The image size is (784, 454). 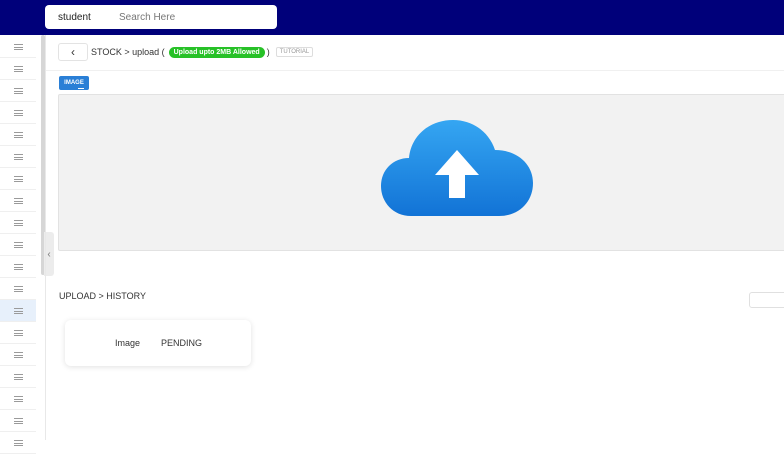 What do you see at coordinates (182, 343) in the screenshot?
I see `history-item-status: PENDING` at bounding box center [182, 343].